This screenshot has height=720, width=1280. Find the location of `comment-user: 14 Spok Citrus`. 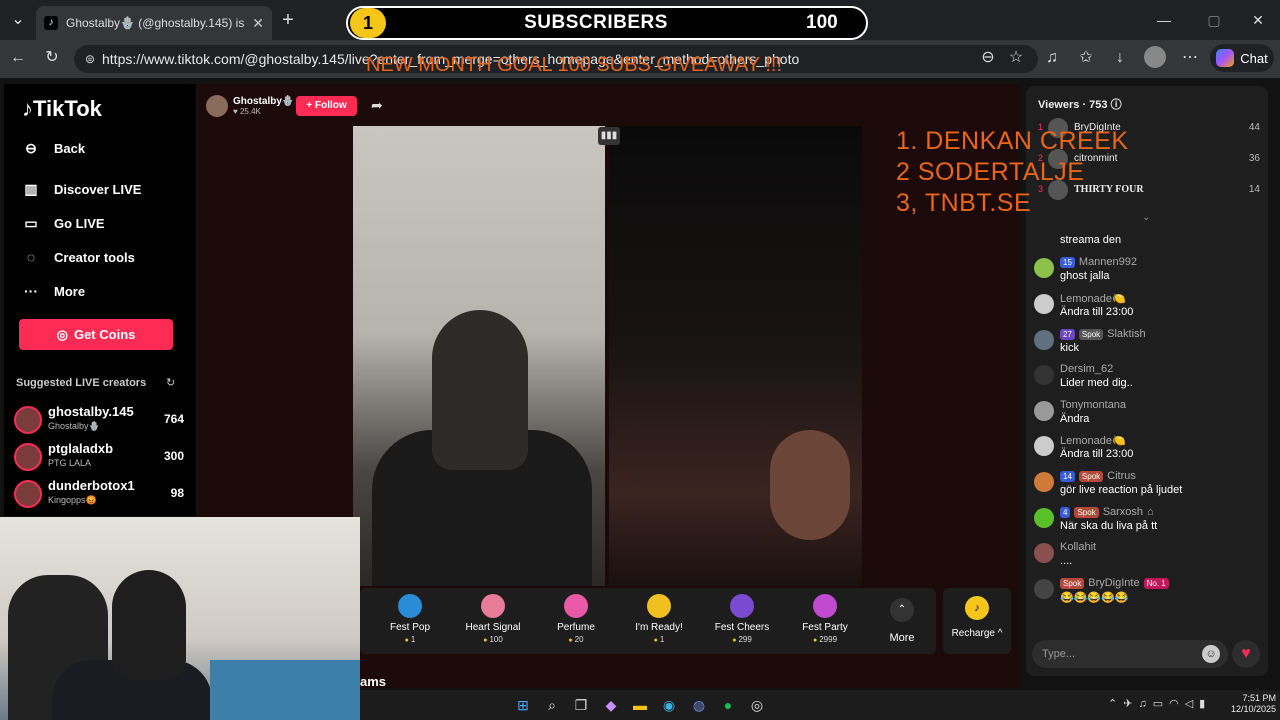

comment-user: 14 Spok Citrus is located at coordinates (1098, 476).